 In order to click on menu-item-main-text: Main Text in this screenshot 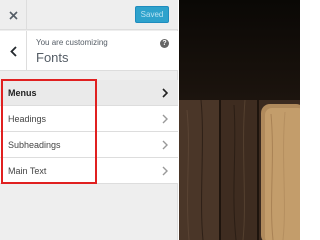, I will do `click(89, 171)`.